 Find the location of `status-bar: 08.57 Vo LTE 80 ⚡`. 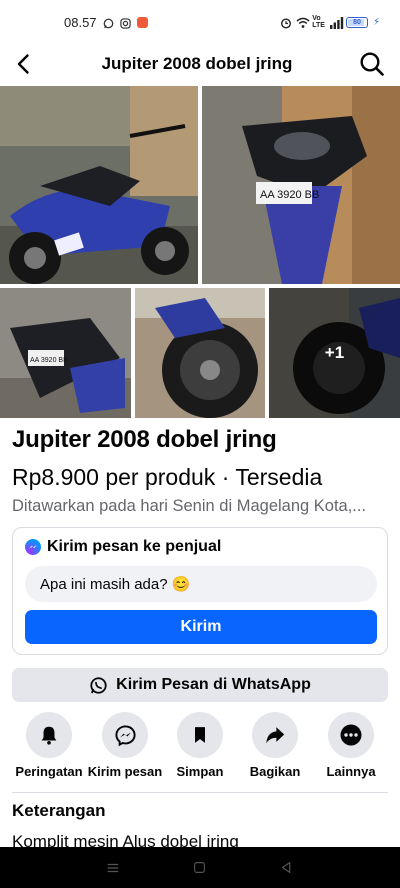

status-bar: 08.57 Vo LTE 80 ⚡ is located at coordinates (200, 22).